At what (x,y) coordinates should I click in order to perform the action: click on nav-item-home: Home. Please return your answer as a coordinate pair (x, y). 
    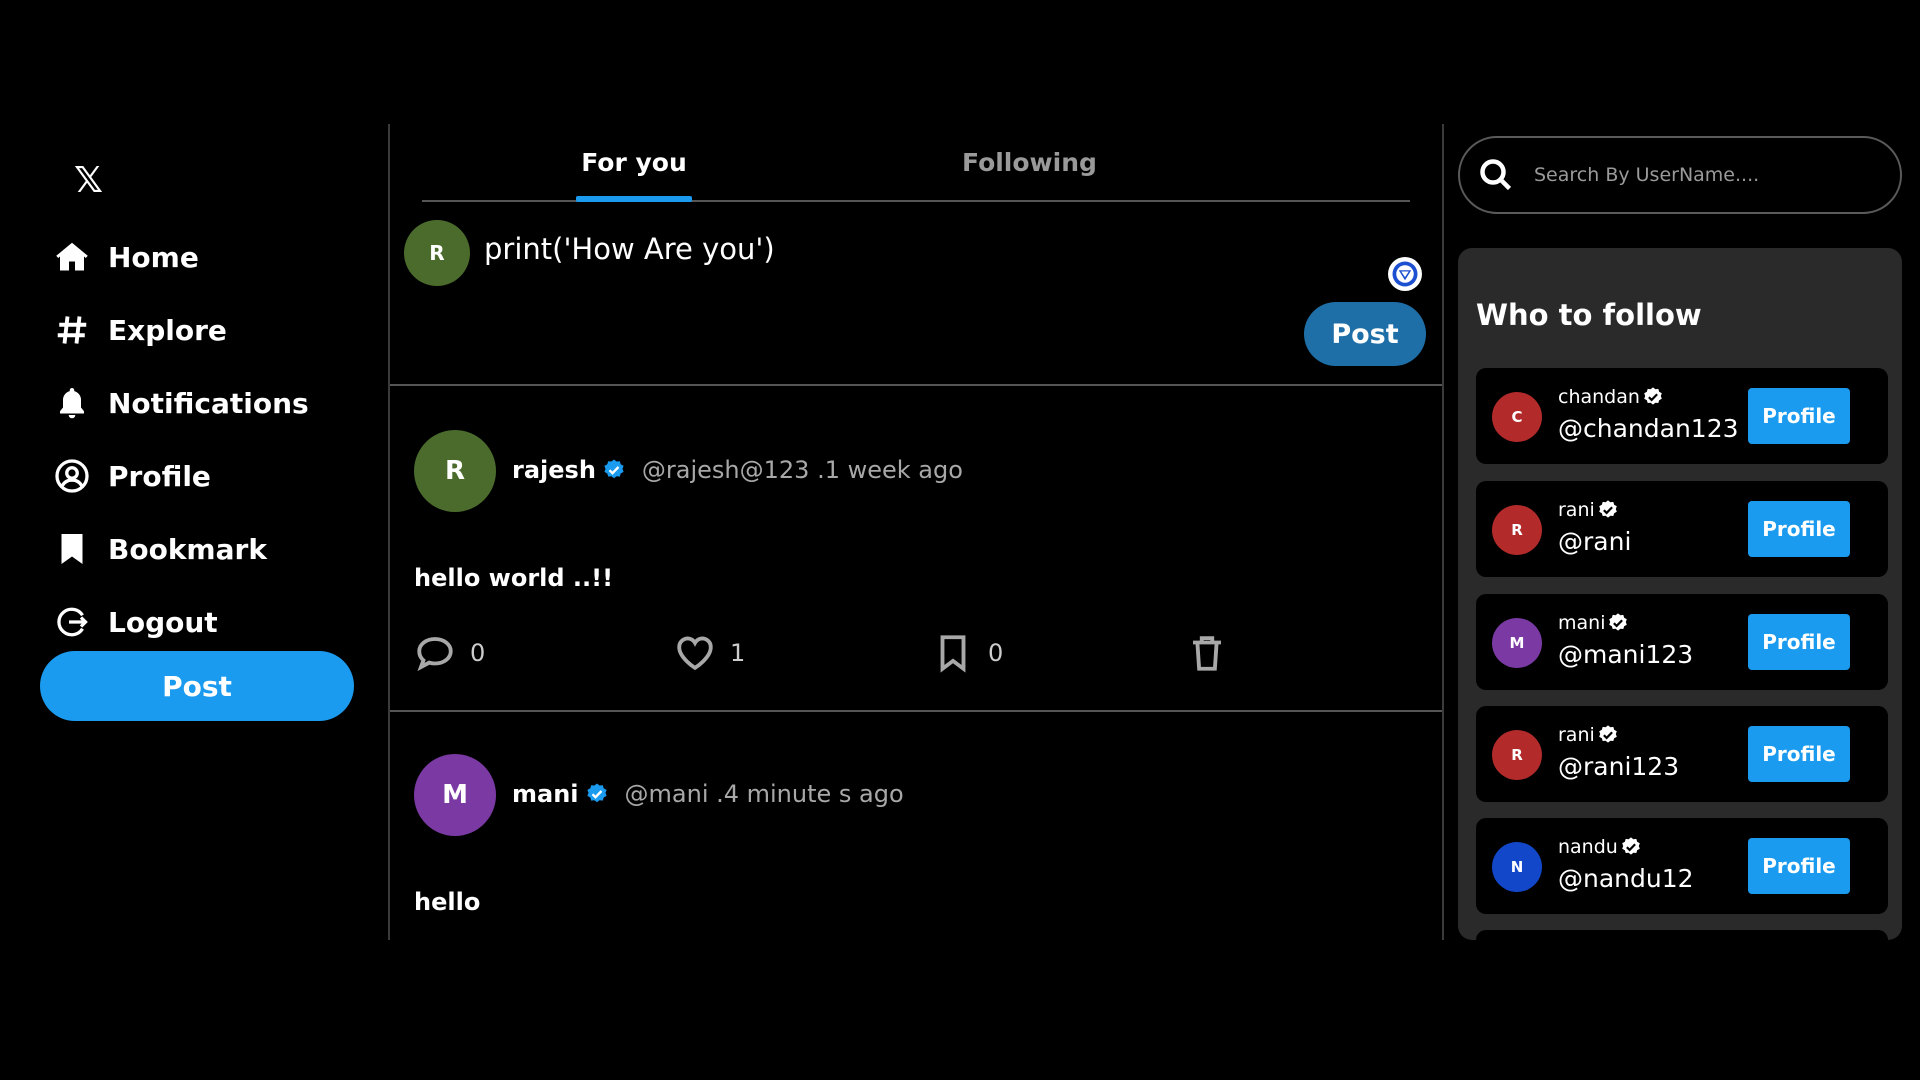
    Looking at the image, I should click on (200, 257).